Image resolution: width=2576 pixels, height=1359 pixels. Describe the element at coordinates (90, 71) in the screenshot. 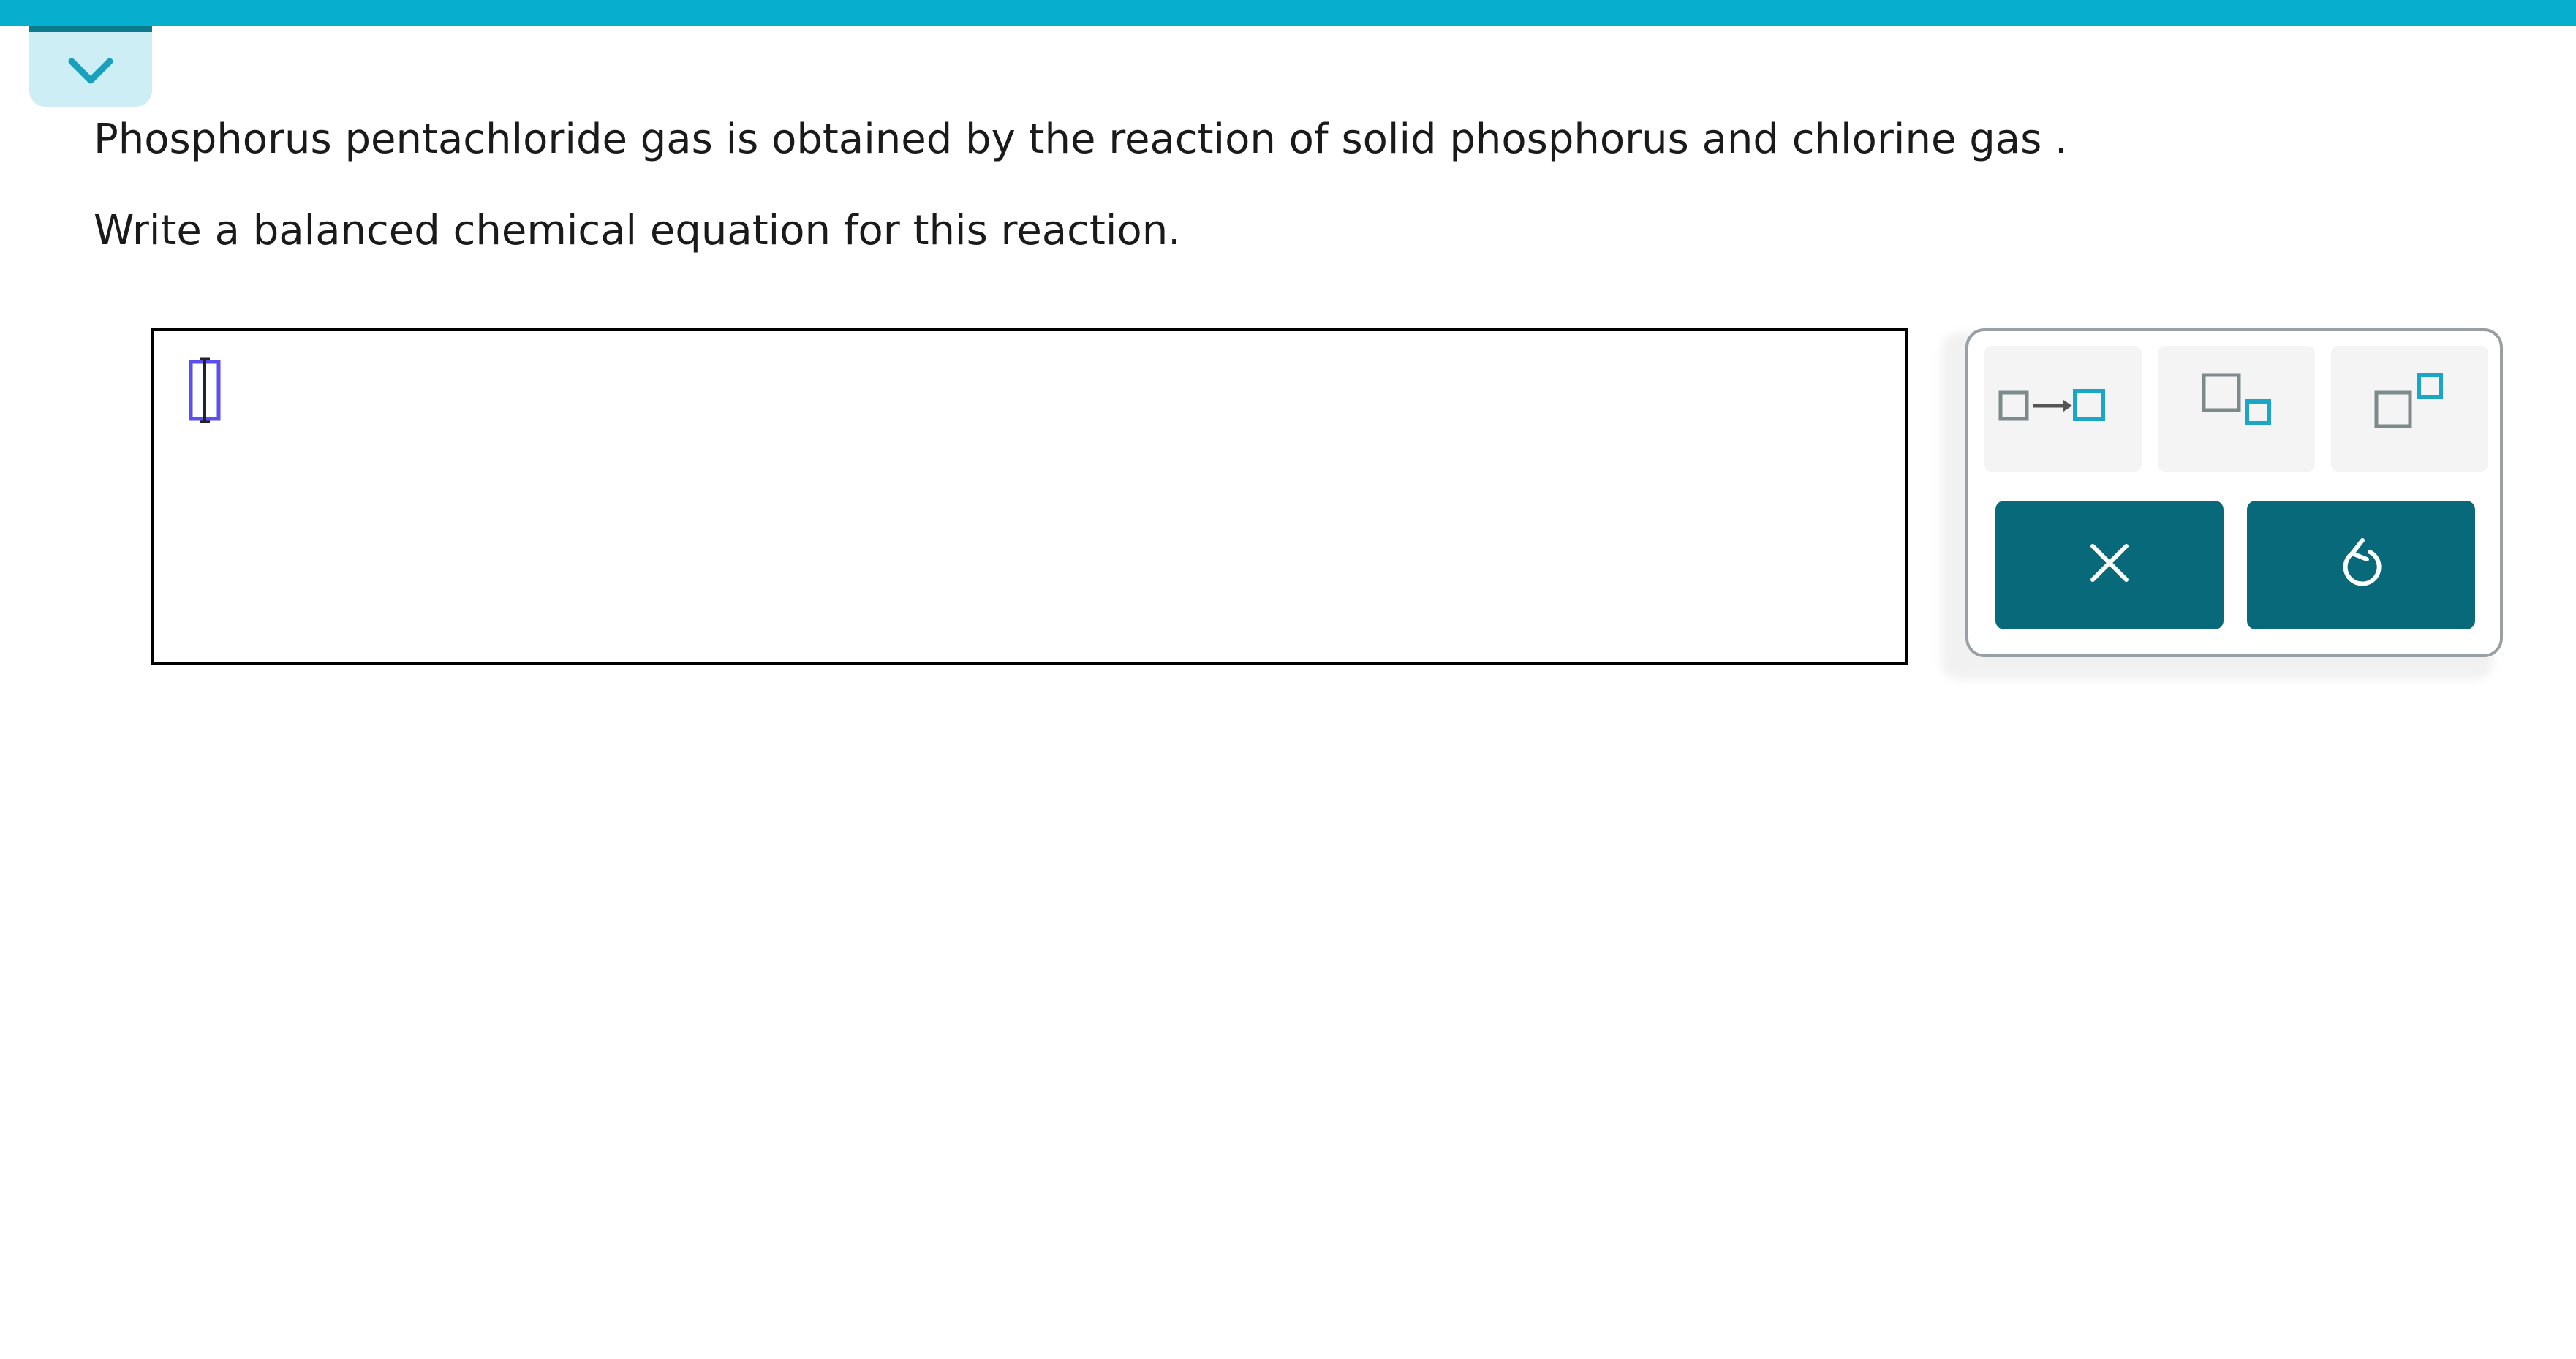

I see `chevron-down-icon` at that location.